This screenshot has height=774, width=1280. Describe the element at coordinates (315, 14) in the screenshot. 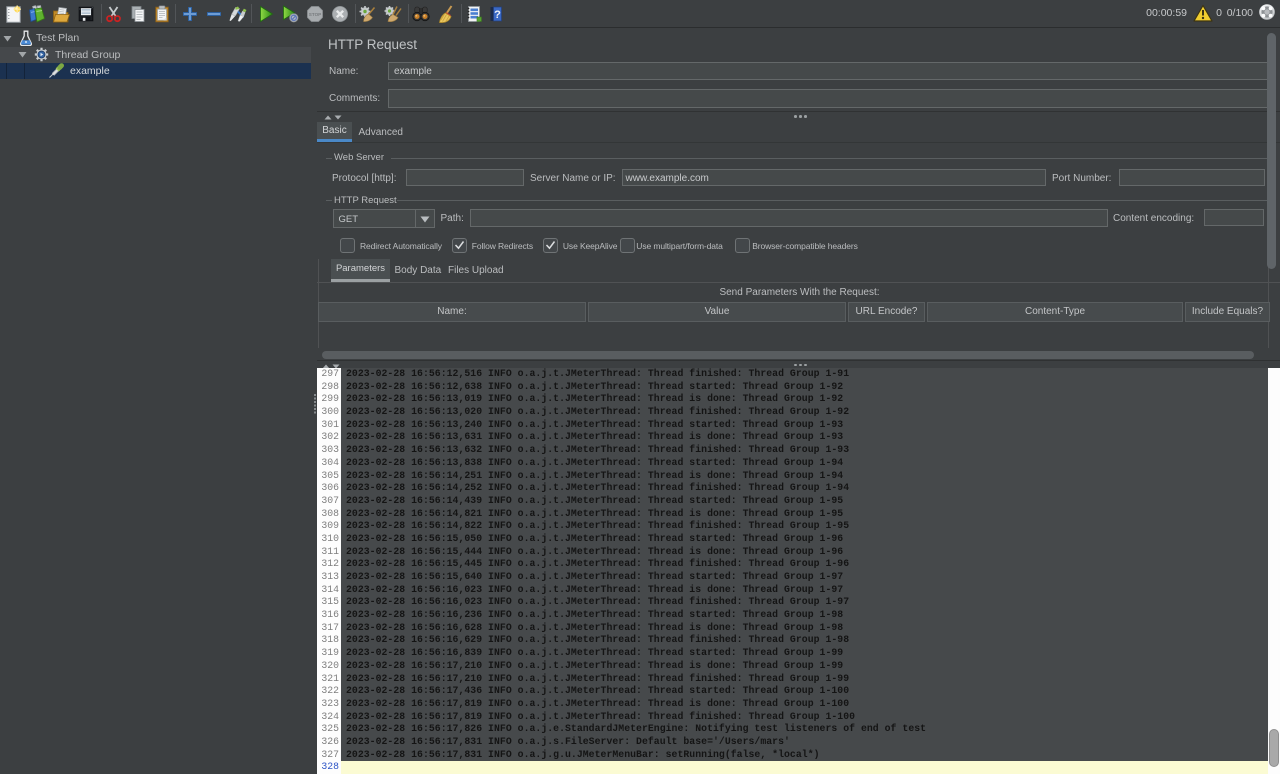

I see `svg-text: STOP` at that location.